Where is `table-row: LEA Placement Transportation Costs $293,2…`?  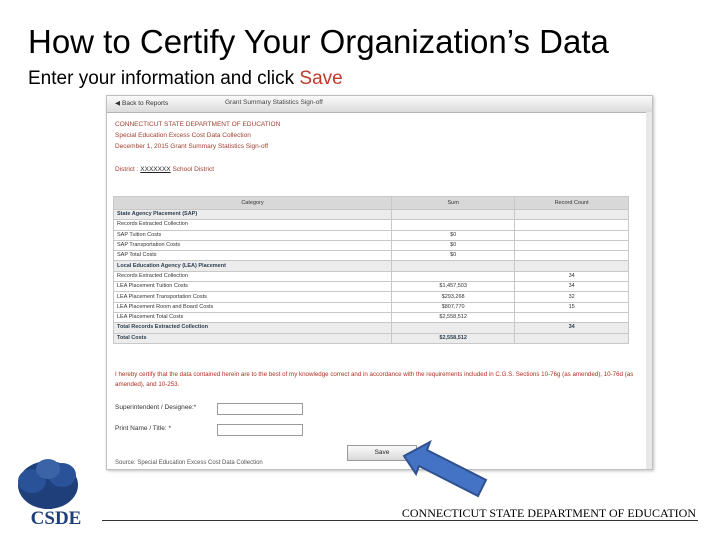
table-row: LEA Placement Transportation Costs $293,2… is located at coordinates (371, 297).